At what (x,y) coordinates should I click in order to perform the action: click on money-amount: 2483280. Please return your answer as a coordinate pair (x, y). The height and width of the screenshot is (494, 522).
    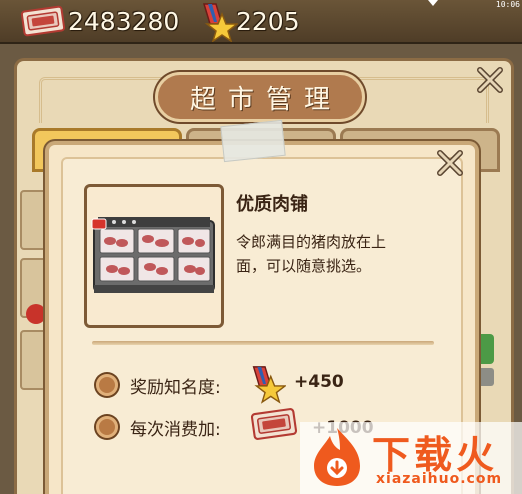
    Looking at the image, I should click on (124, 21).